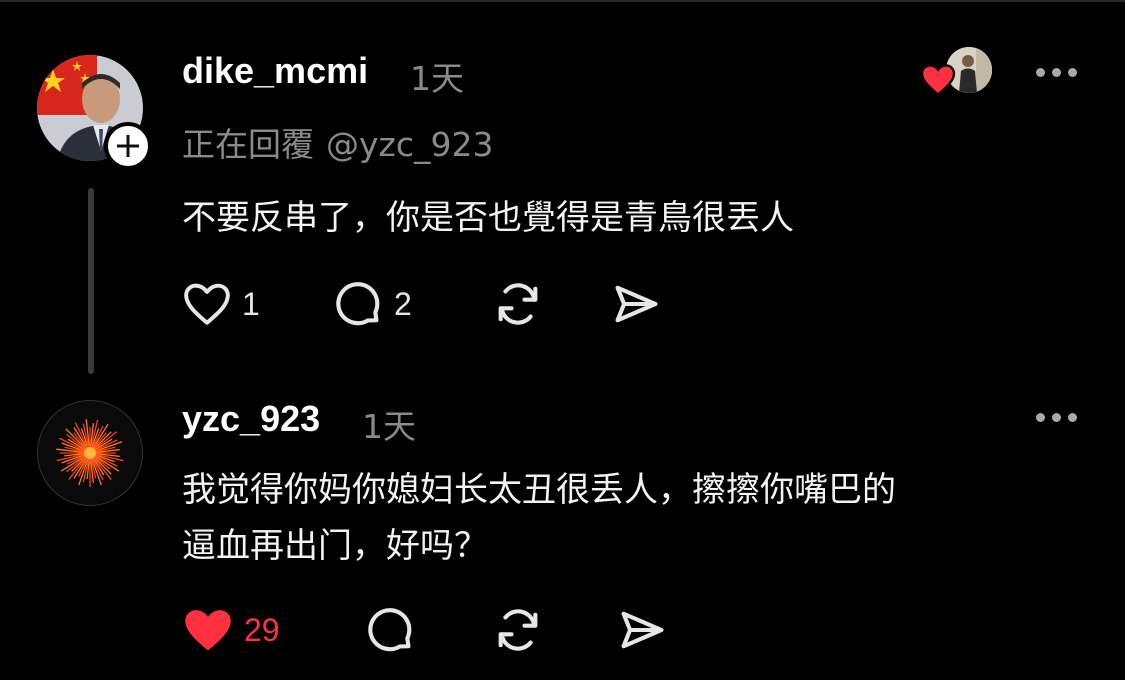 The height and width of the screenshot is (680, 1125). I want to click on follow-plus-button, so click(128, 146).